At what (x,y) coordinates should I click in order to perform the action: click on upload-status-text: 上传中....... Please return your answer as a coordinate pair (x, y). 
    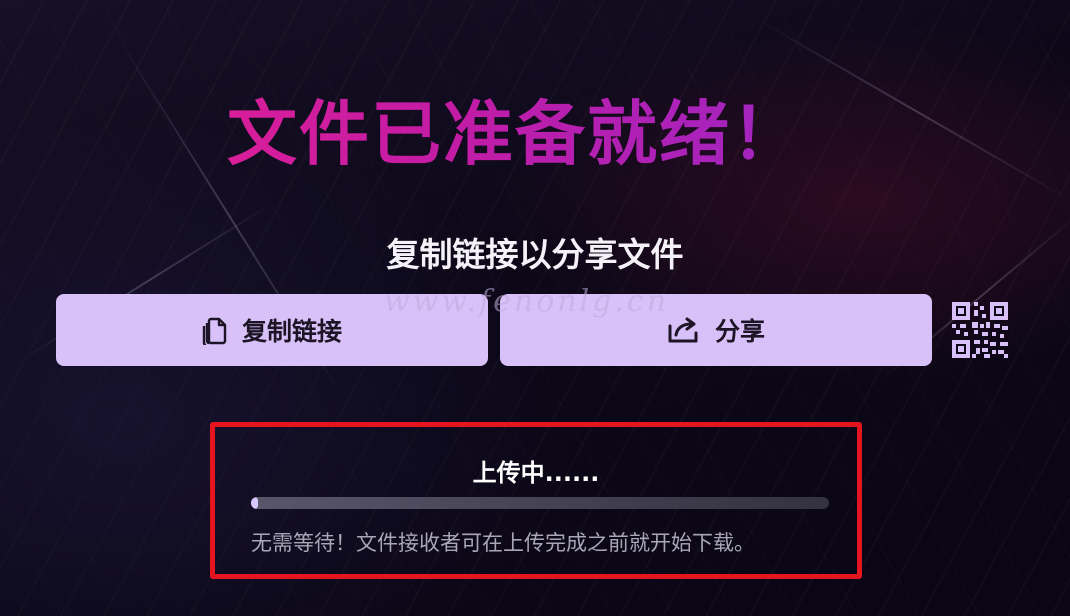
    Looking at the image, I should click on (536, 473).